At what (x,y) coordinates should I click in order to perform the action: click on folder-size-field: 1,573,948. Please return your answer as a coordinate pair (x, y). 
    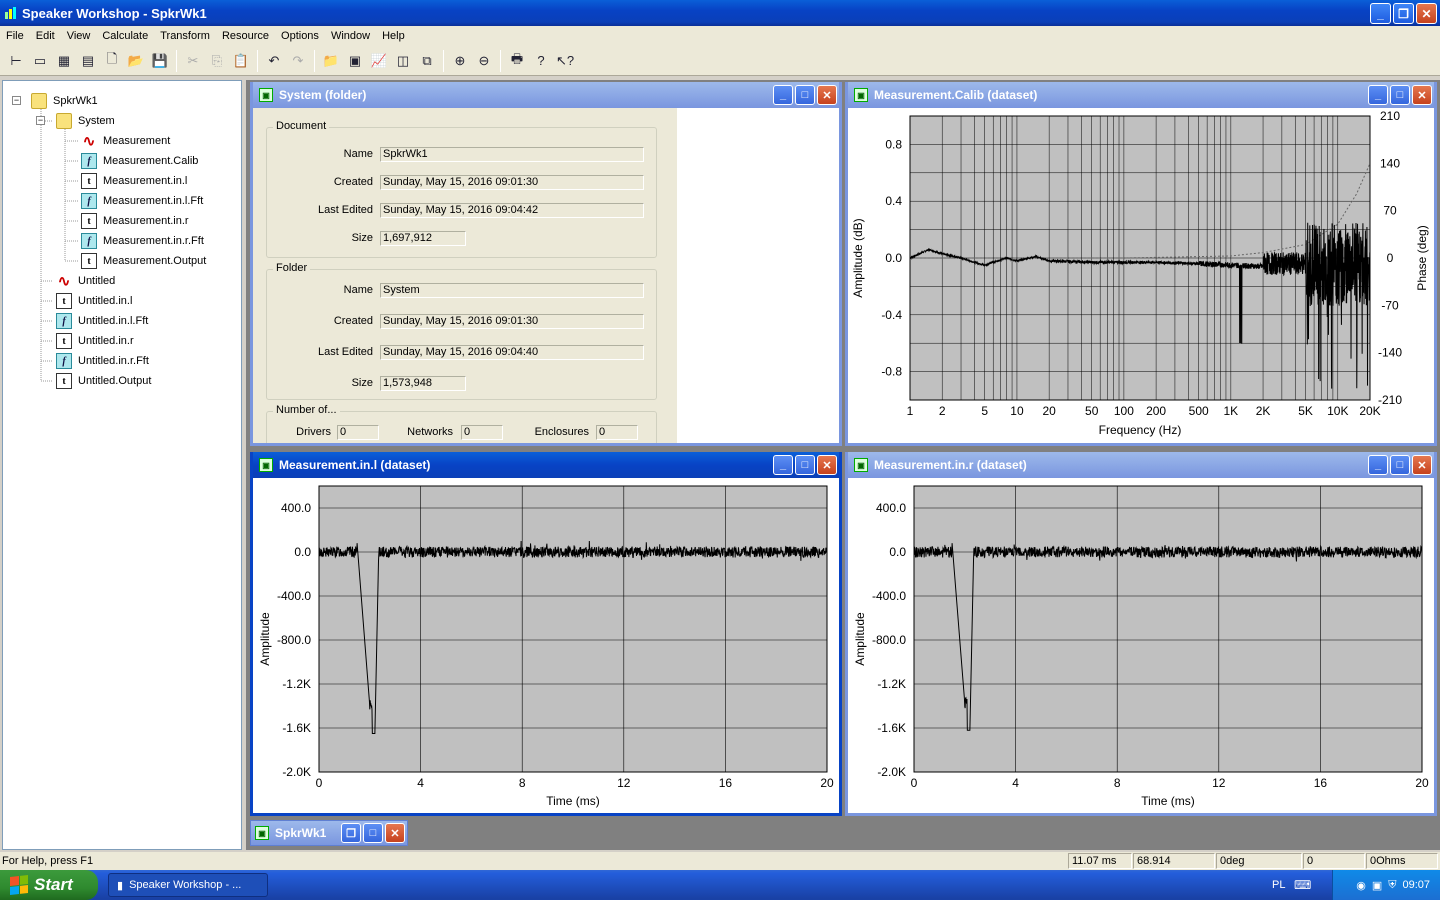
    Looking at the image, I should click on (423, 383).